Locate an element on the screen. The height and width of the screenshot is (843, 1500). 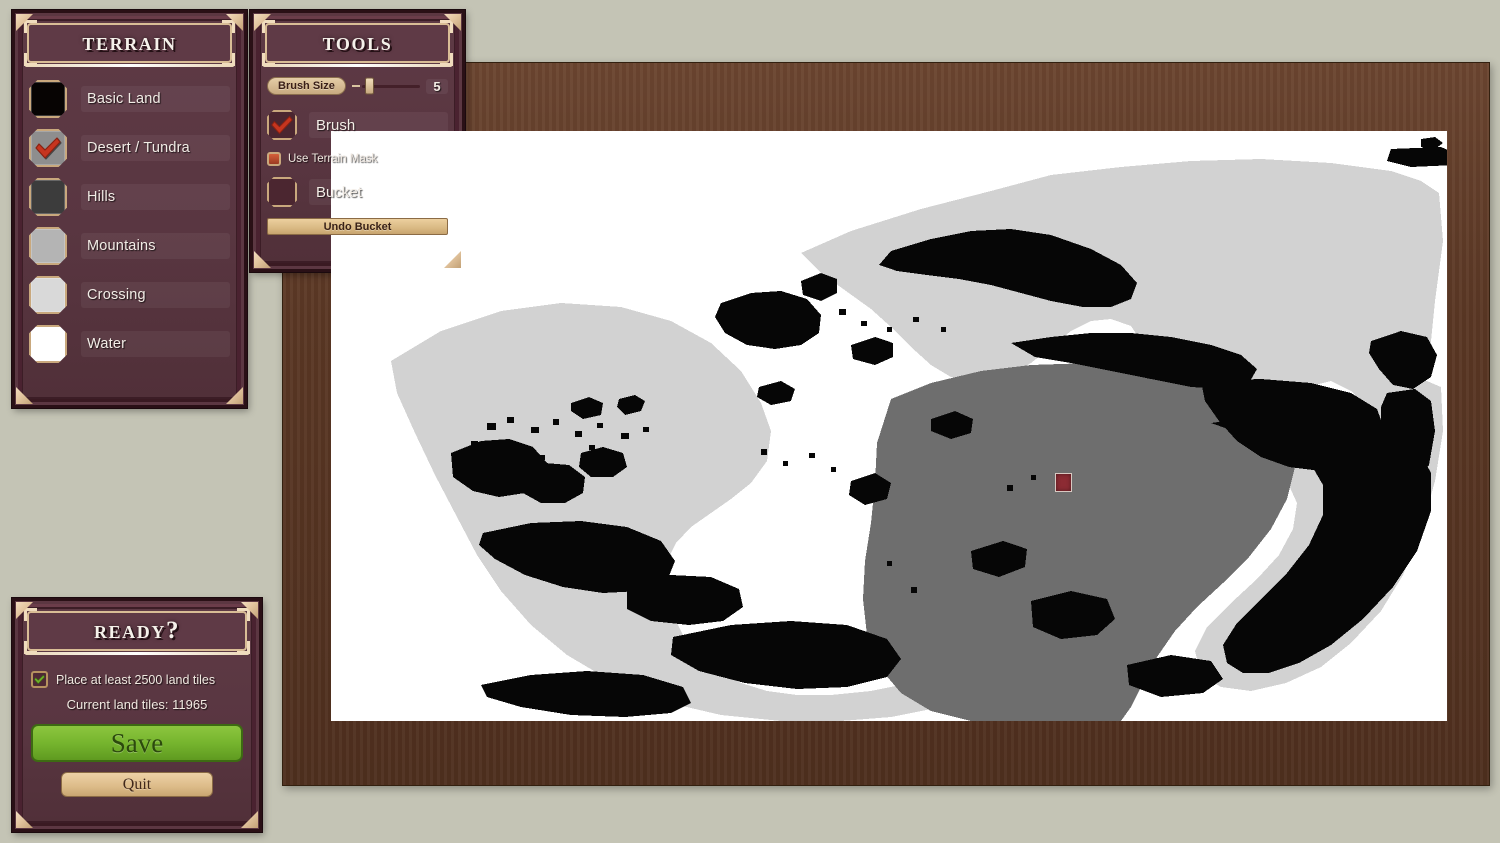
brush-size-row: Brush Size 5 is located at coordinates (357, 86).